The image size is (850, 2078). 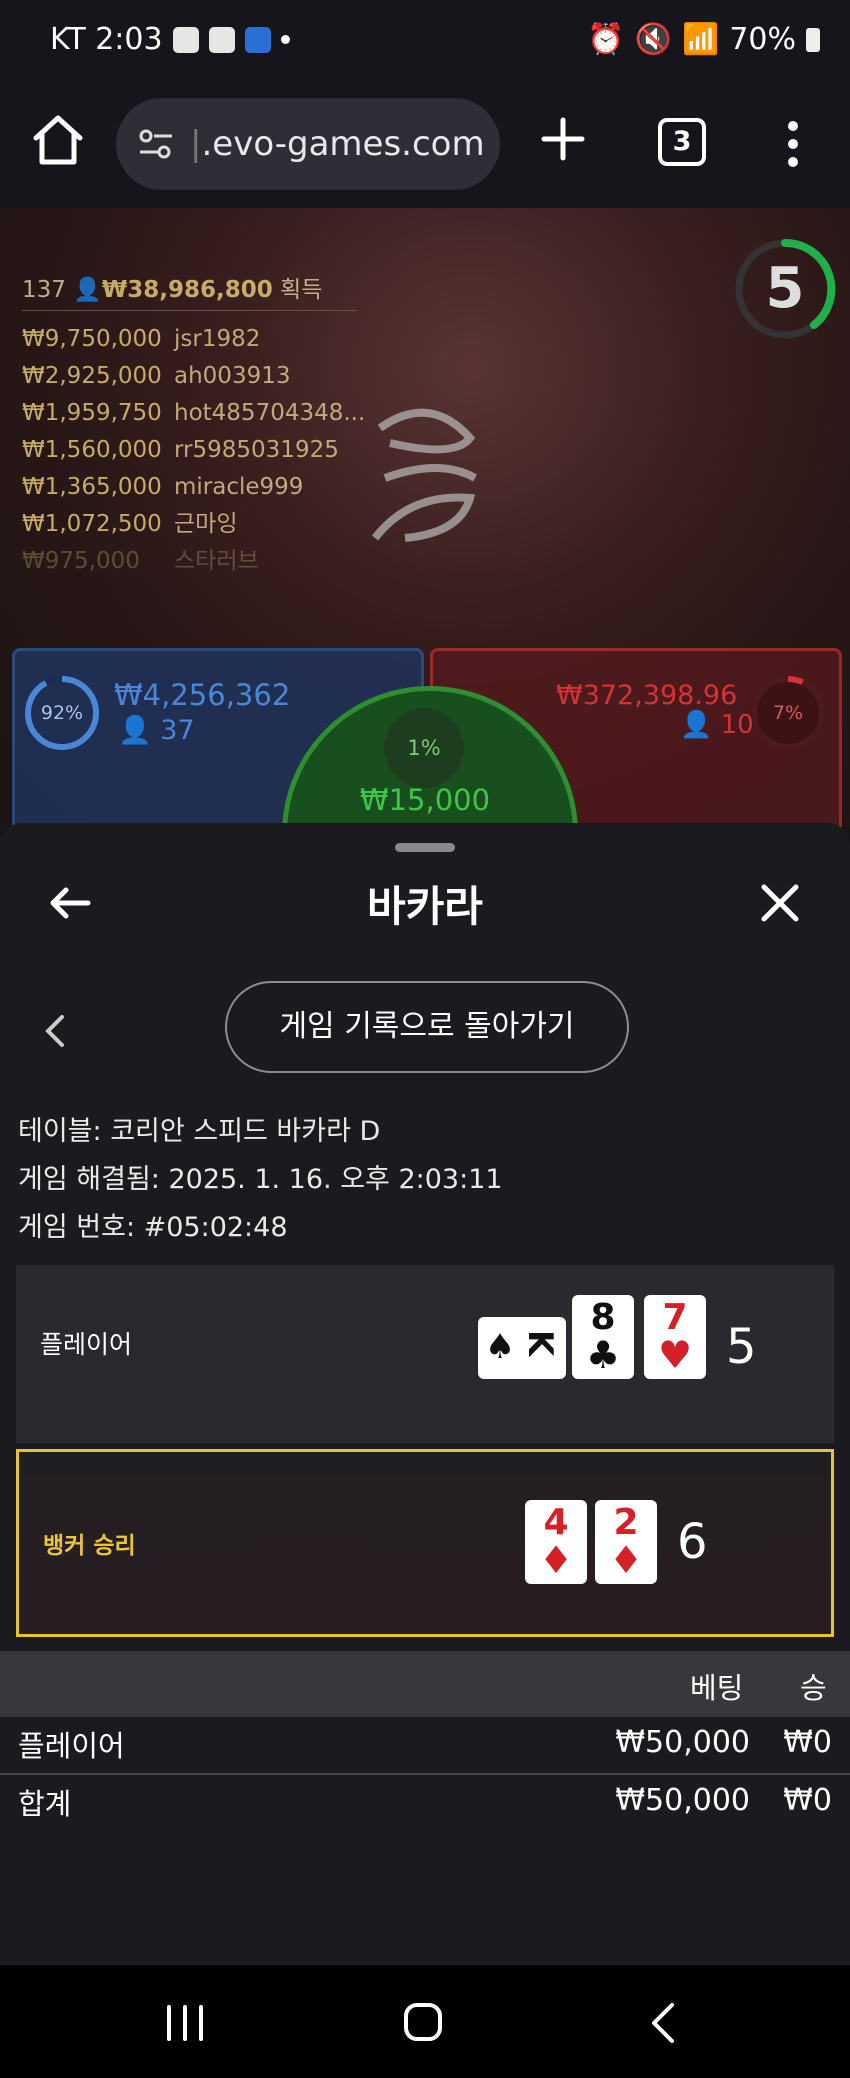 I want to click on winners-header: 137 👤₩38,986,800 획득, so click(x=189, y=290).